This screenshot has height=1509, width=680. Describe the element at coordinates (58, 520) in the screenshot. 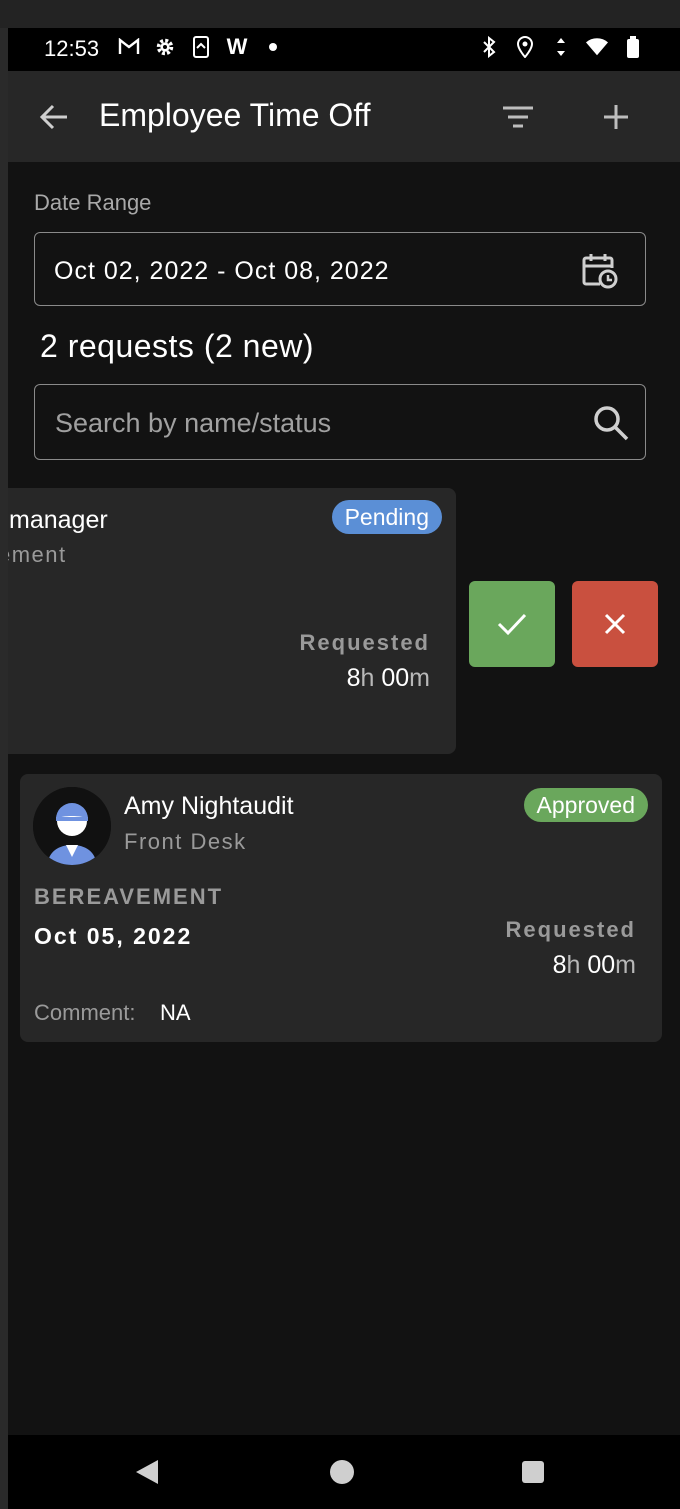

I see `employee-name: manager` at that location.